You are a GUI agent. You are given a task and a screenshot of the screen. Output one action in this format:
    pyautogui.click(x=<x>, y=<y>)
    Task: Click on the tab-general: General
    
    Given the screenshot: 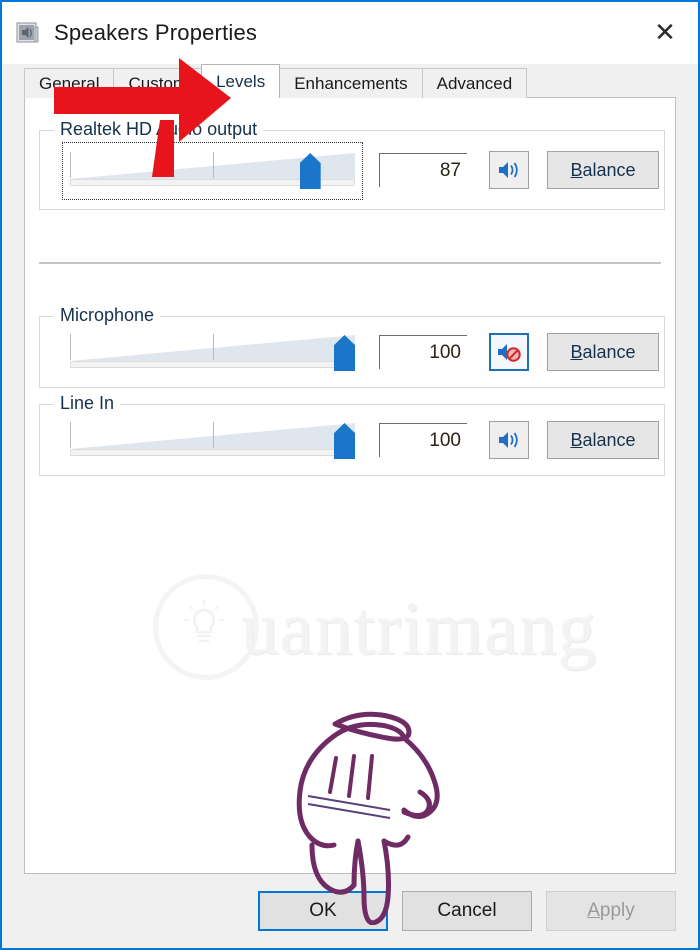 What is the action you would take?
    pyautogui.click(x=69, y=83)
    